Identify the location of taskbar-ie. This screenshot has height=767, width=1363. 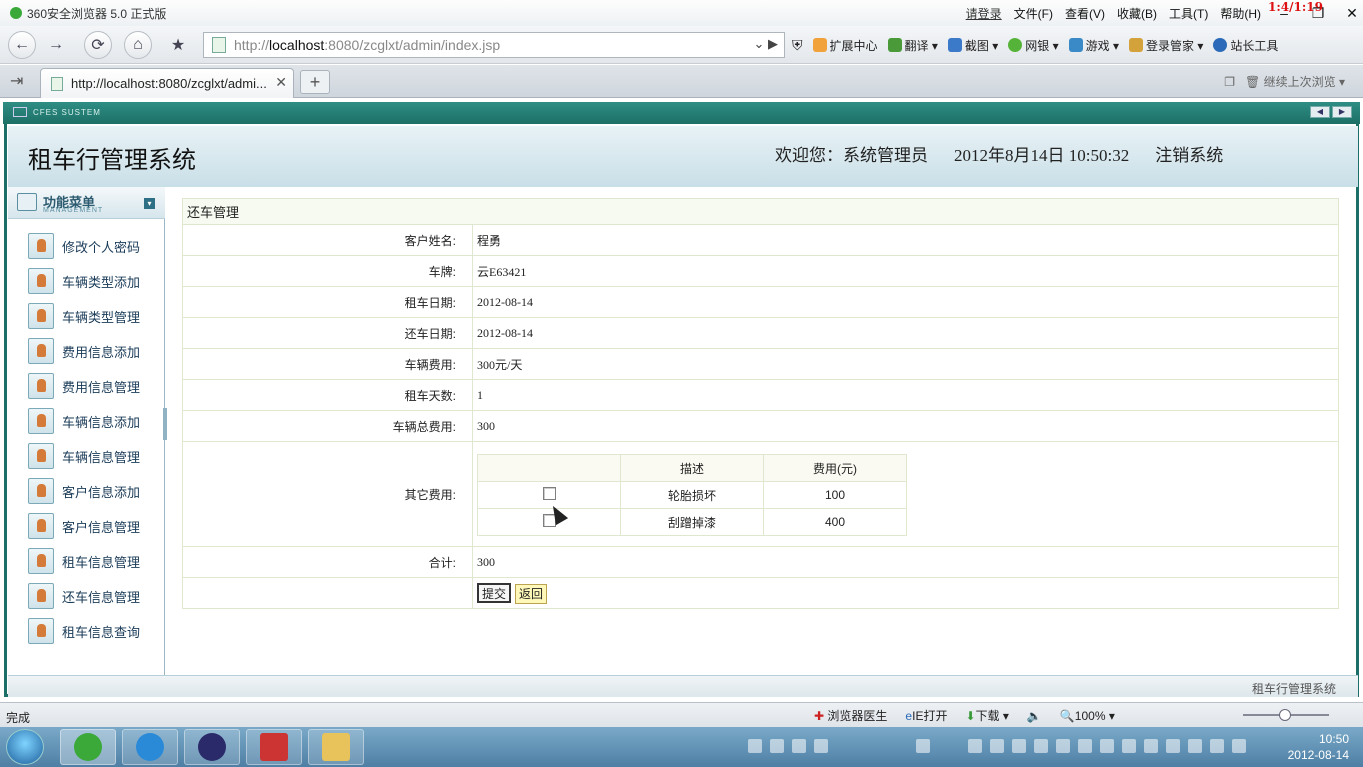
(150, 747).